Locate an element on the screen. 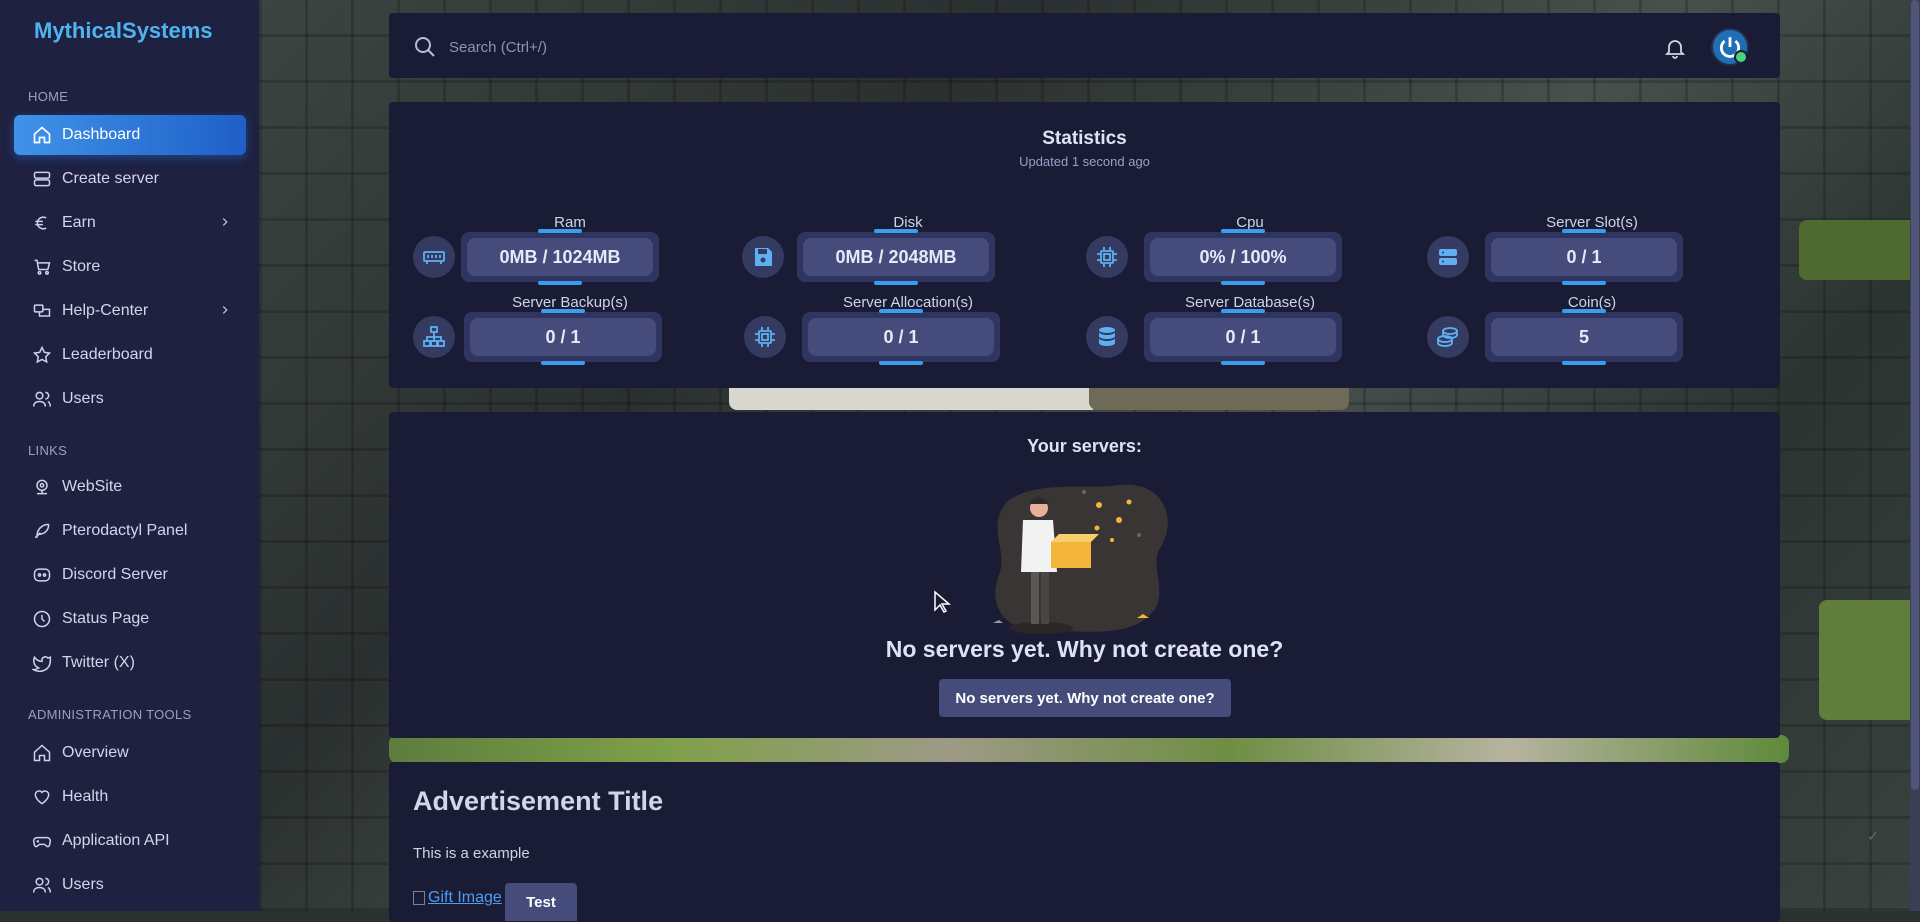 The height and width of the screenshot is (922, 1920). stat-server-backups: Server Backup(s) 0 / 1 is located at coordinates (539, 329).